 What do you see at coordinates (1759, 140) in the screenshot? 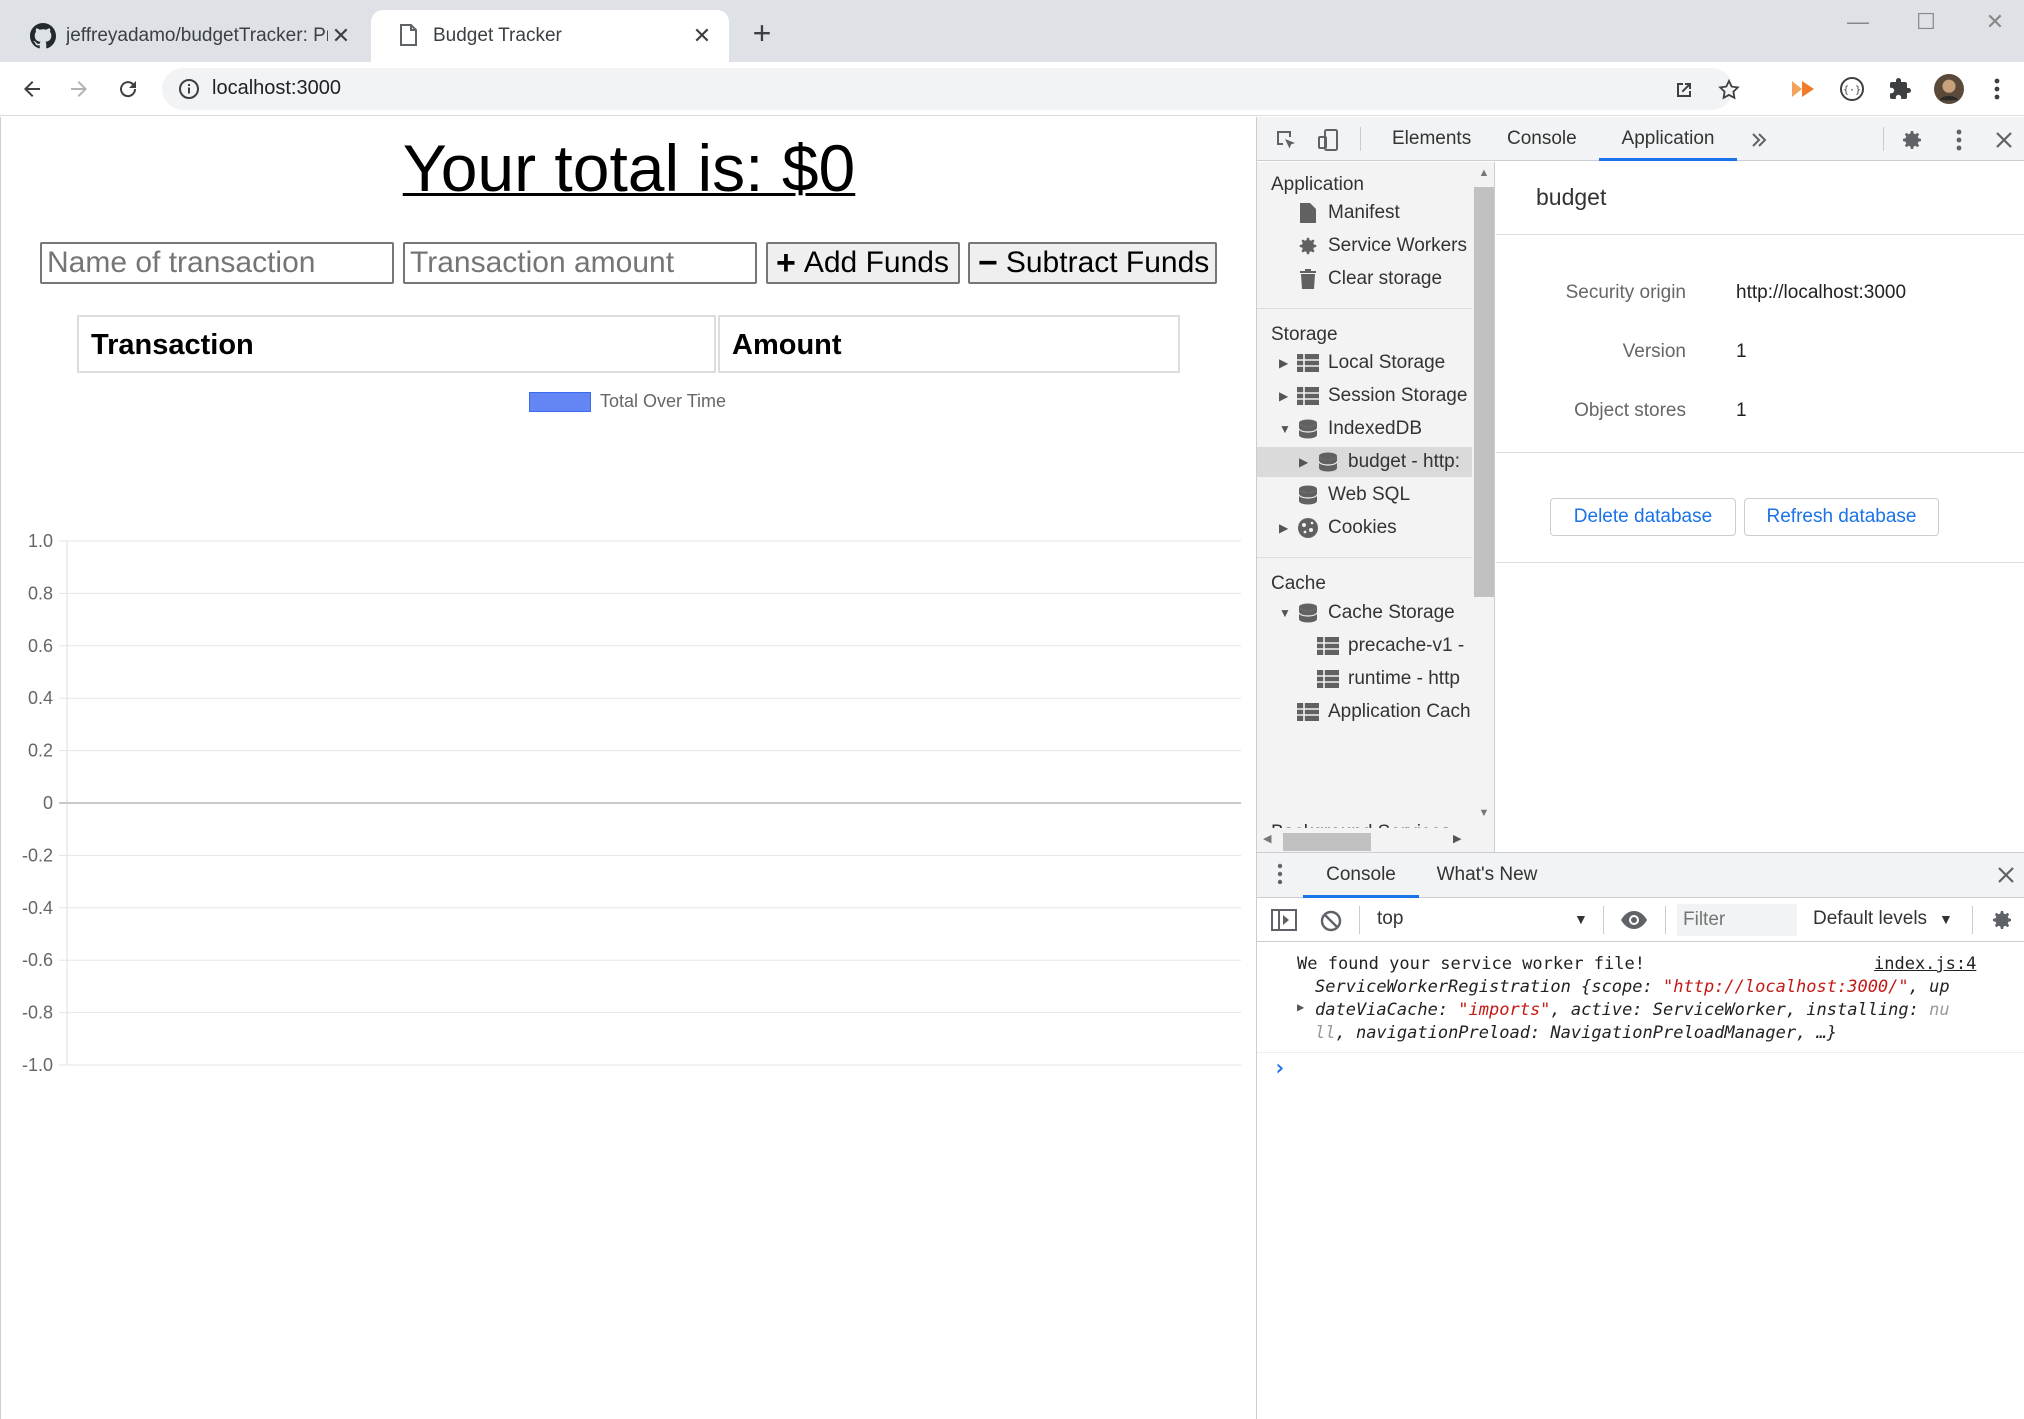
I see `more-tabs-icon` at bounding box center [1759, 140].